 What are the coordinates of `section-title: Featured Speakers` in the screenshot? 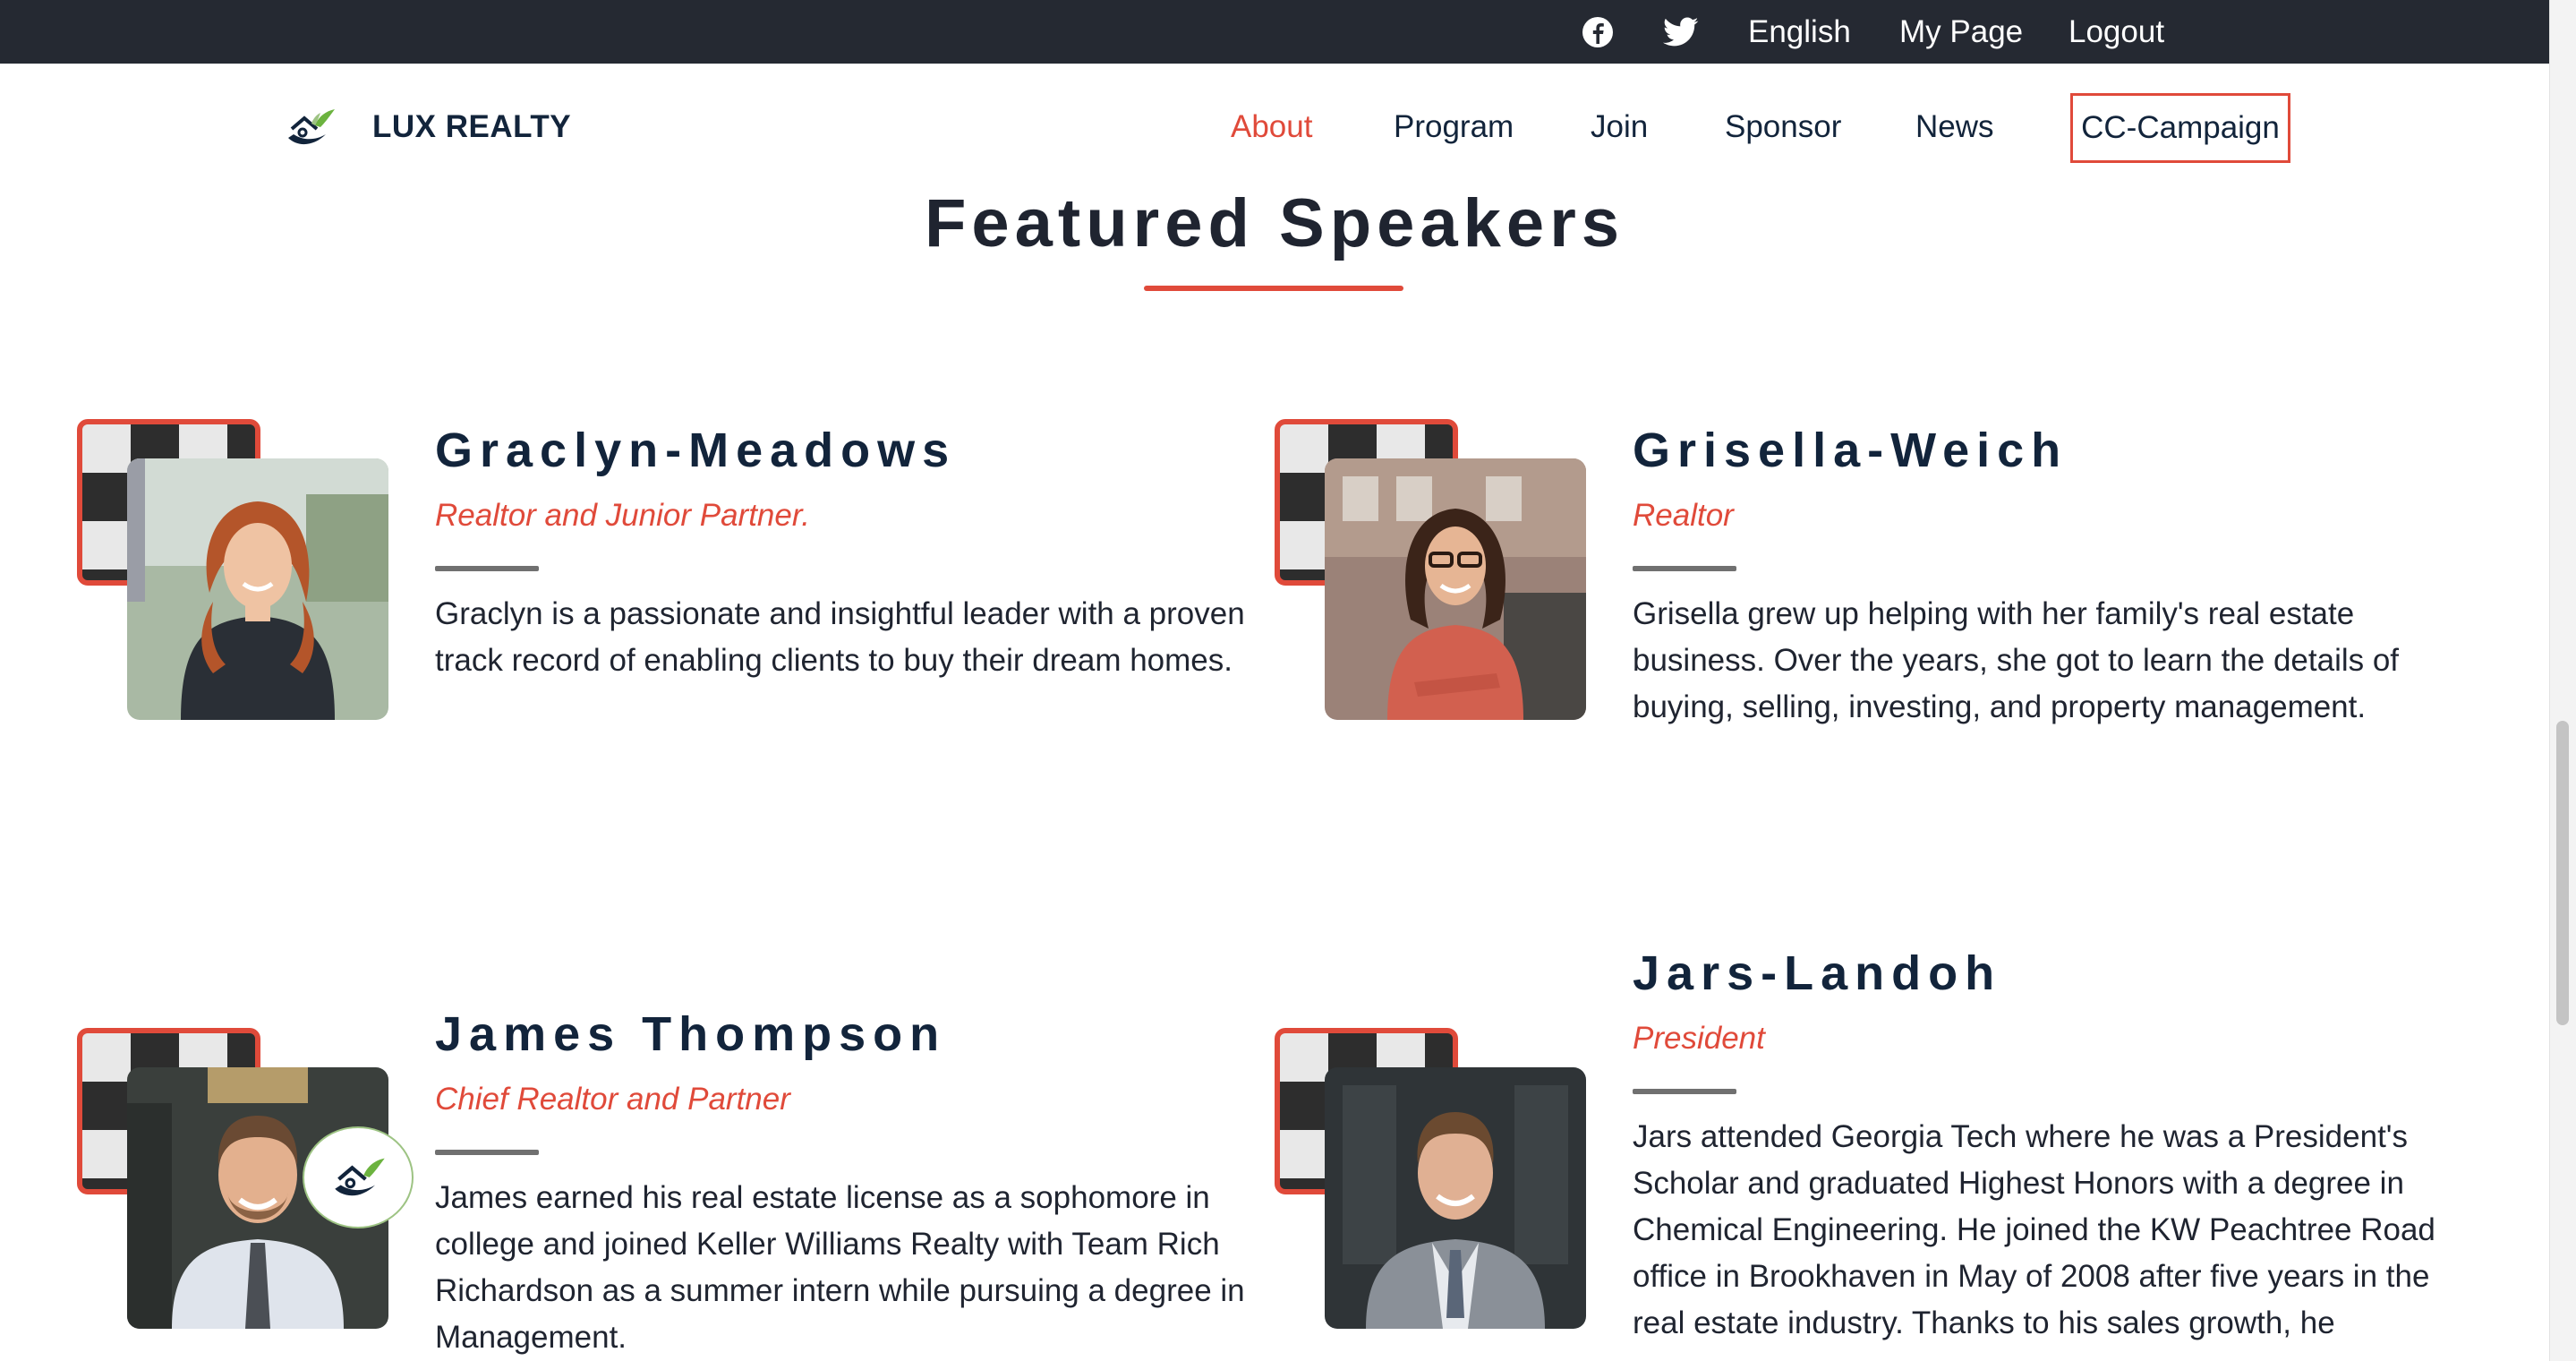 It's located at (1274, 223).